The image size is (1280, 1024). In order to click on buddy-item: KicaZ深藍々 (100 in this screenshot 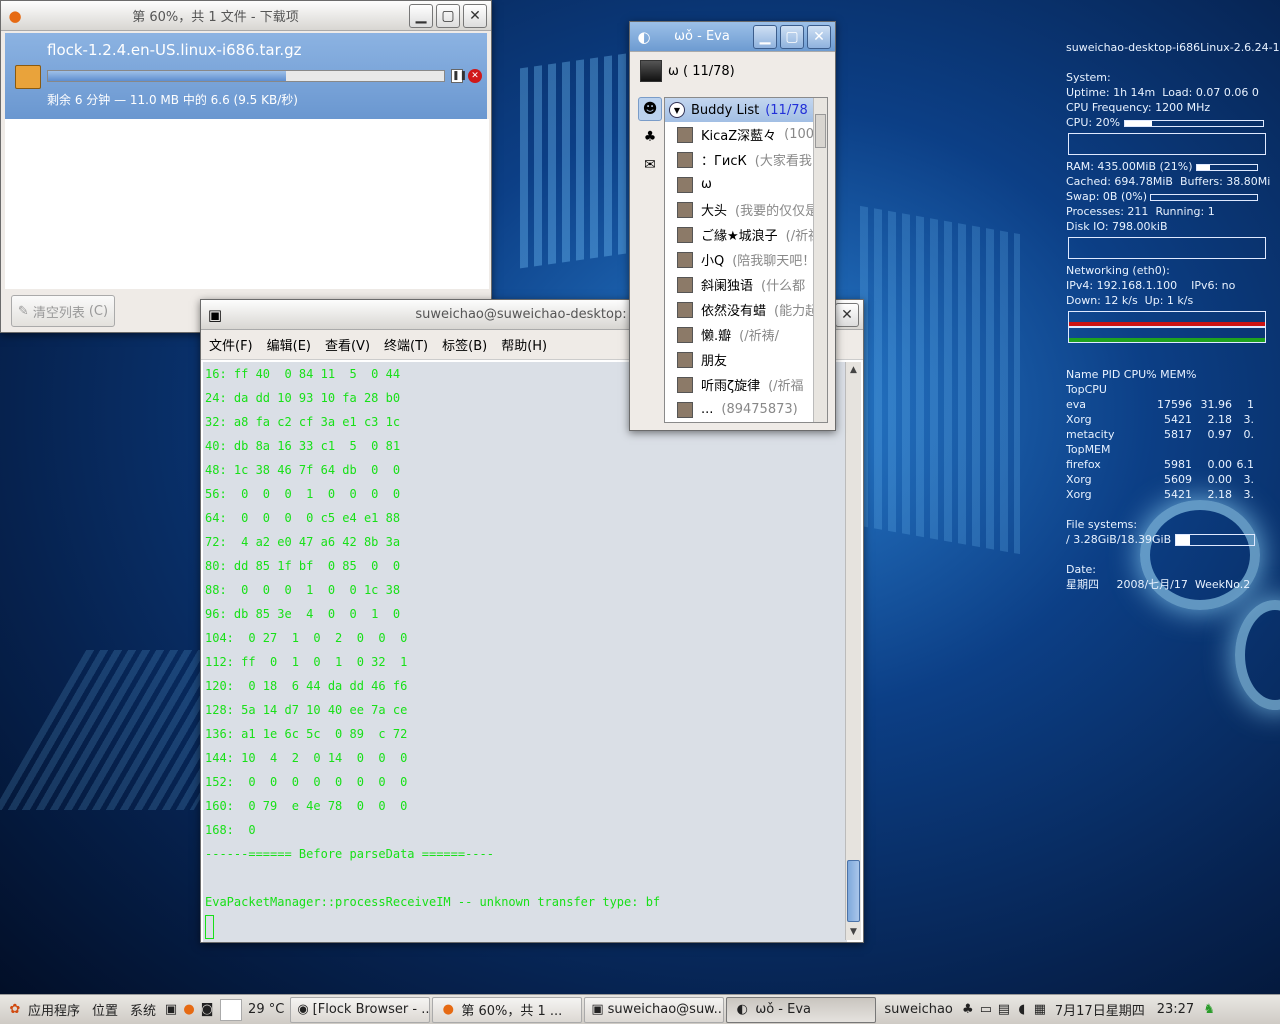, I will do `click(746, 134)`.